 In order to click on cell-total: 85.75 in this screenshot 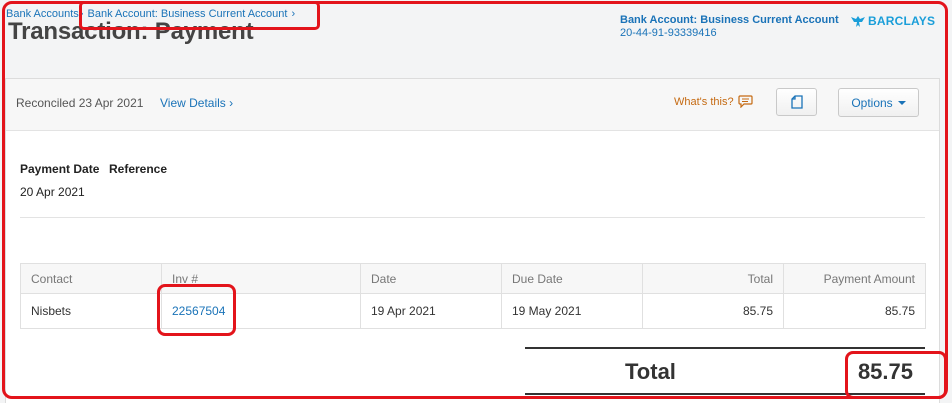, I will do `click(713, 311)`.